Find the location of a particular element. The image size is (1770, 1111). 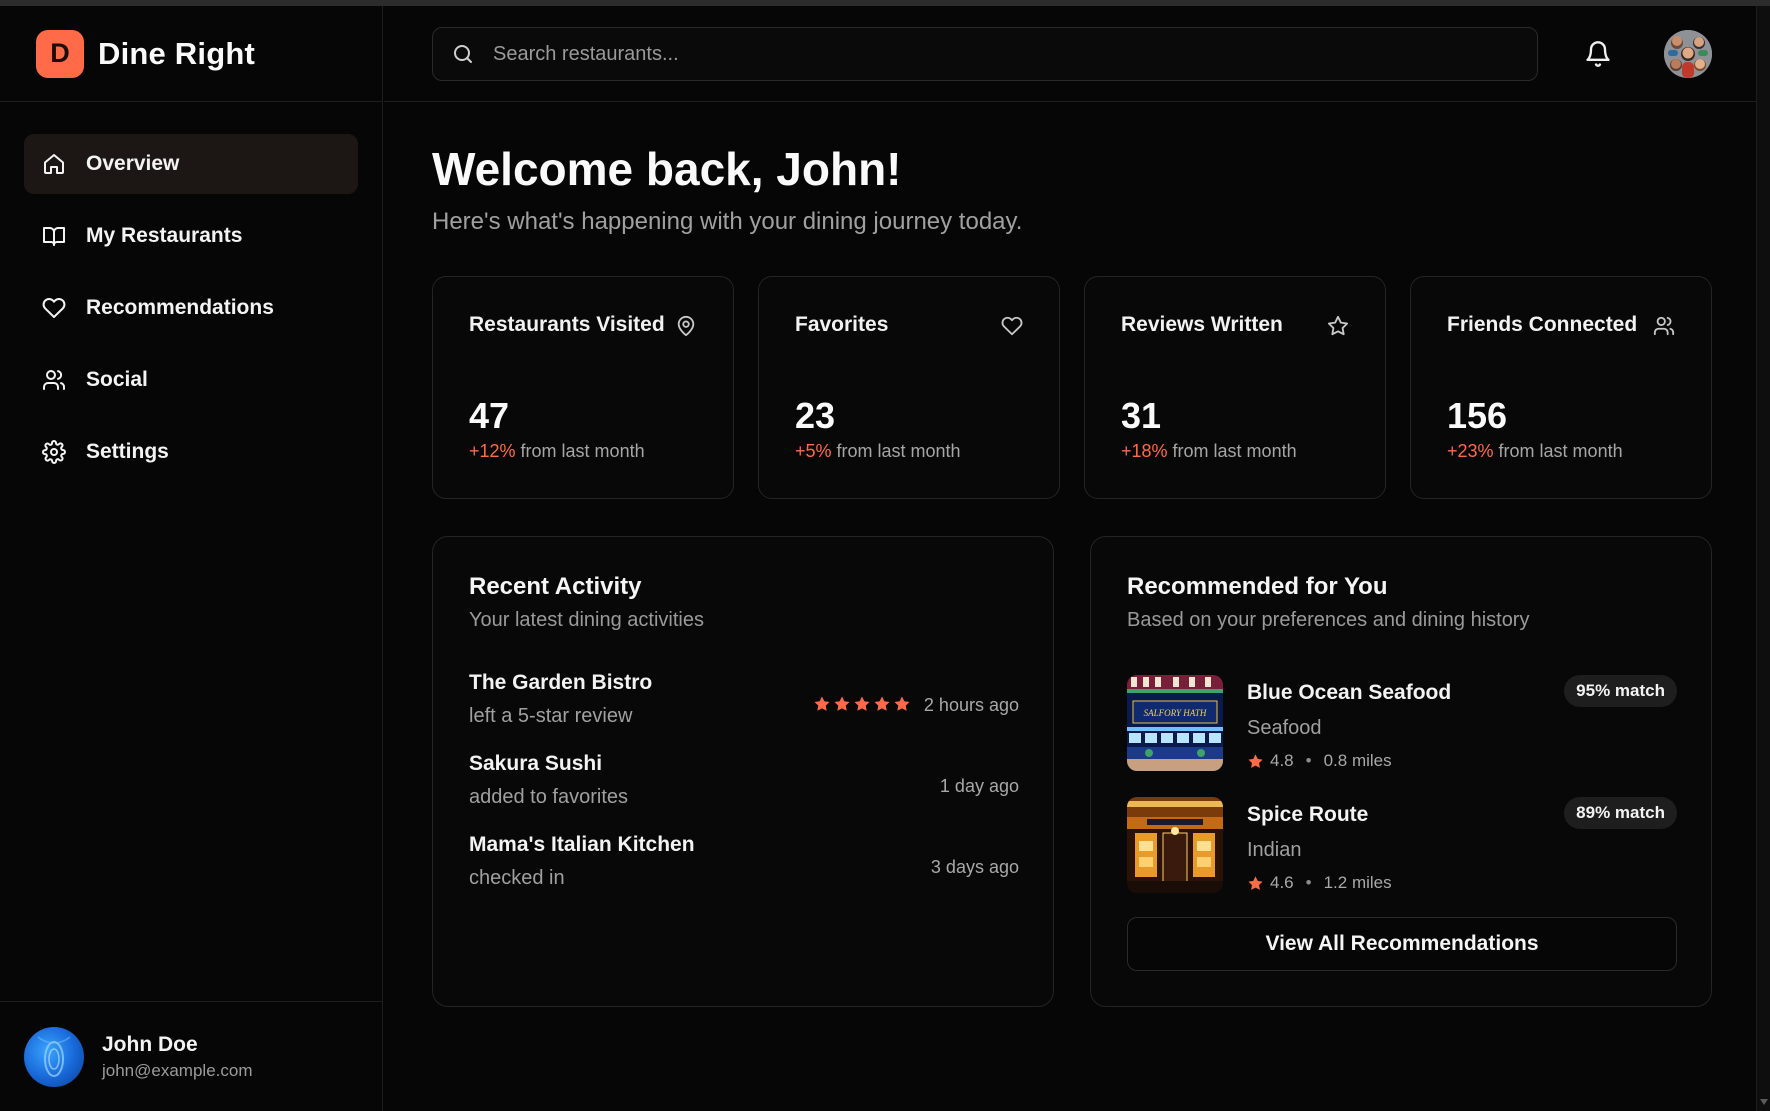

restaurant-meta: 4.8 • 0.8 miles is located at coordinates (1319, 761).